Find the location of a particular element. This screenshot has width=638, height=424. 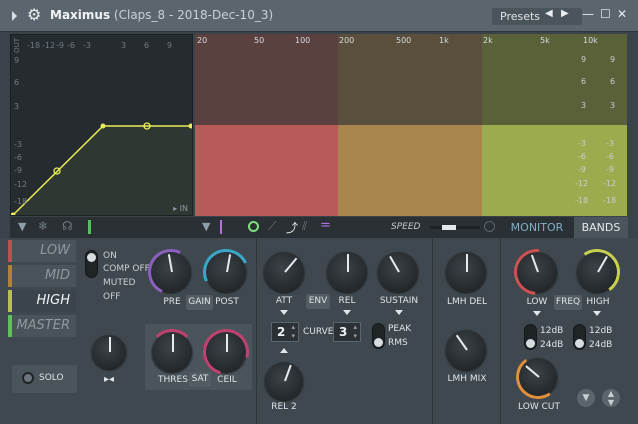

double-line-icon: ⫽ is located at coordinates (304, 226).